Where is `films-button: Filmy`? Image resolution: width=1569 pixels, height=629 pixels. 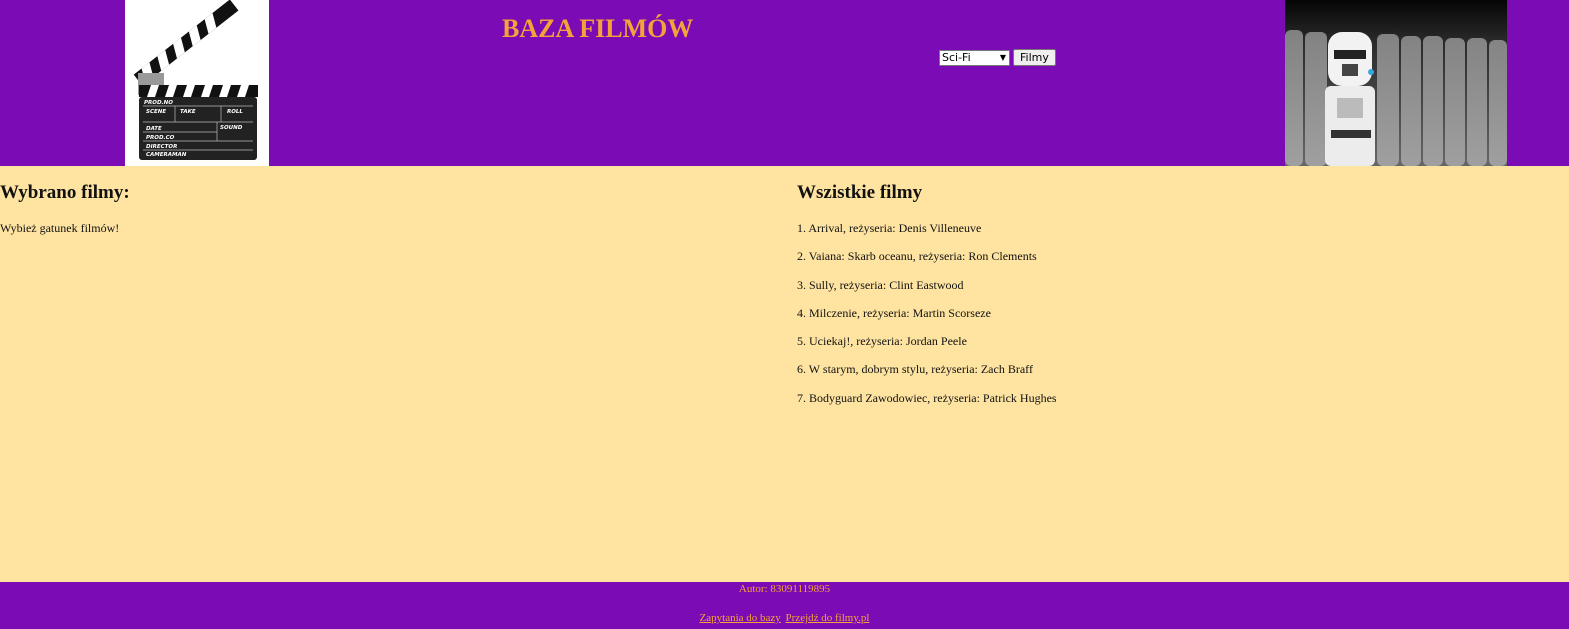
films-button: Filmy is located at coordinates (1034, 57).